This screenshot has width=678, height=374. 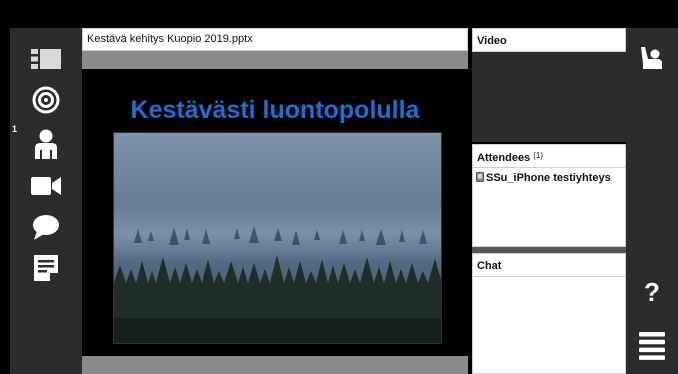 What do you see at coordinates (492, 41) in the screenshot?
I see `video-panel-title: Video` at bounding box center [492, 41].